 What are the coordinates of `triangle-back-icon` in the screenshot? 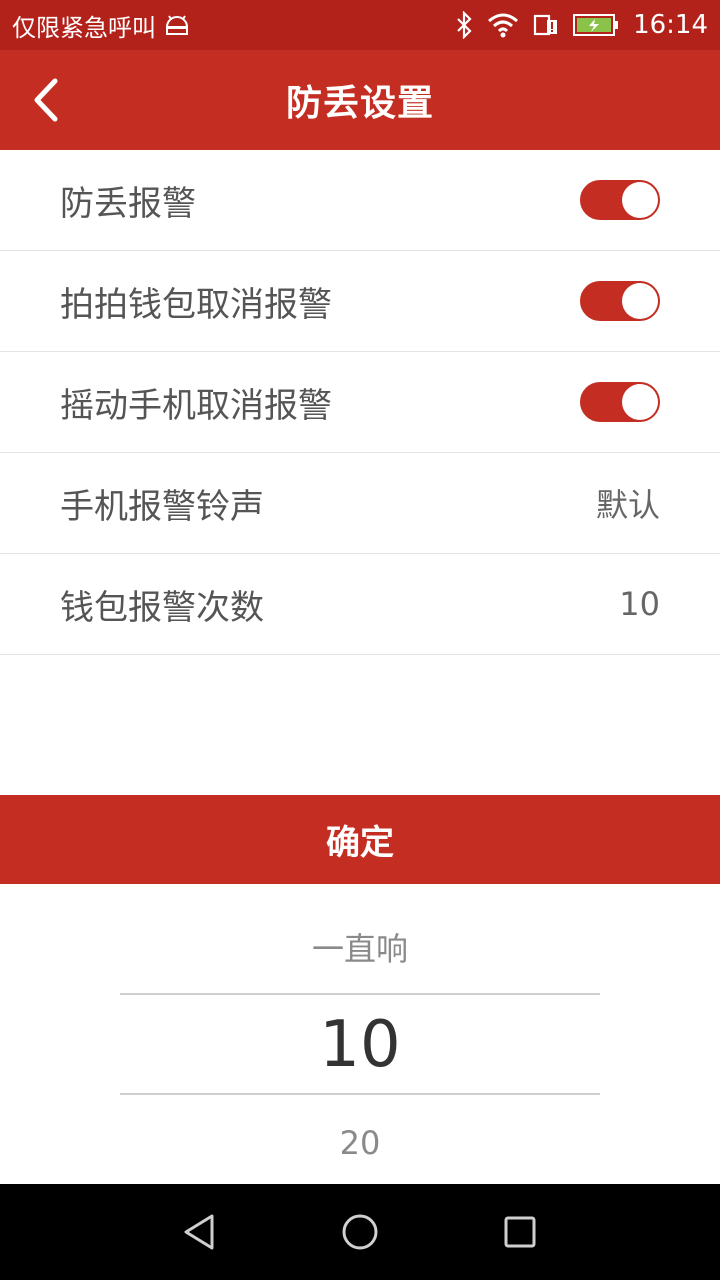 It's located at (199, 1232).